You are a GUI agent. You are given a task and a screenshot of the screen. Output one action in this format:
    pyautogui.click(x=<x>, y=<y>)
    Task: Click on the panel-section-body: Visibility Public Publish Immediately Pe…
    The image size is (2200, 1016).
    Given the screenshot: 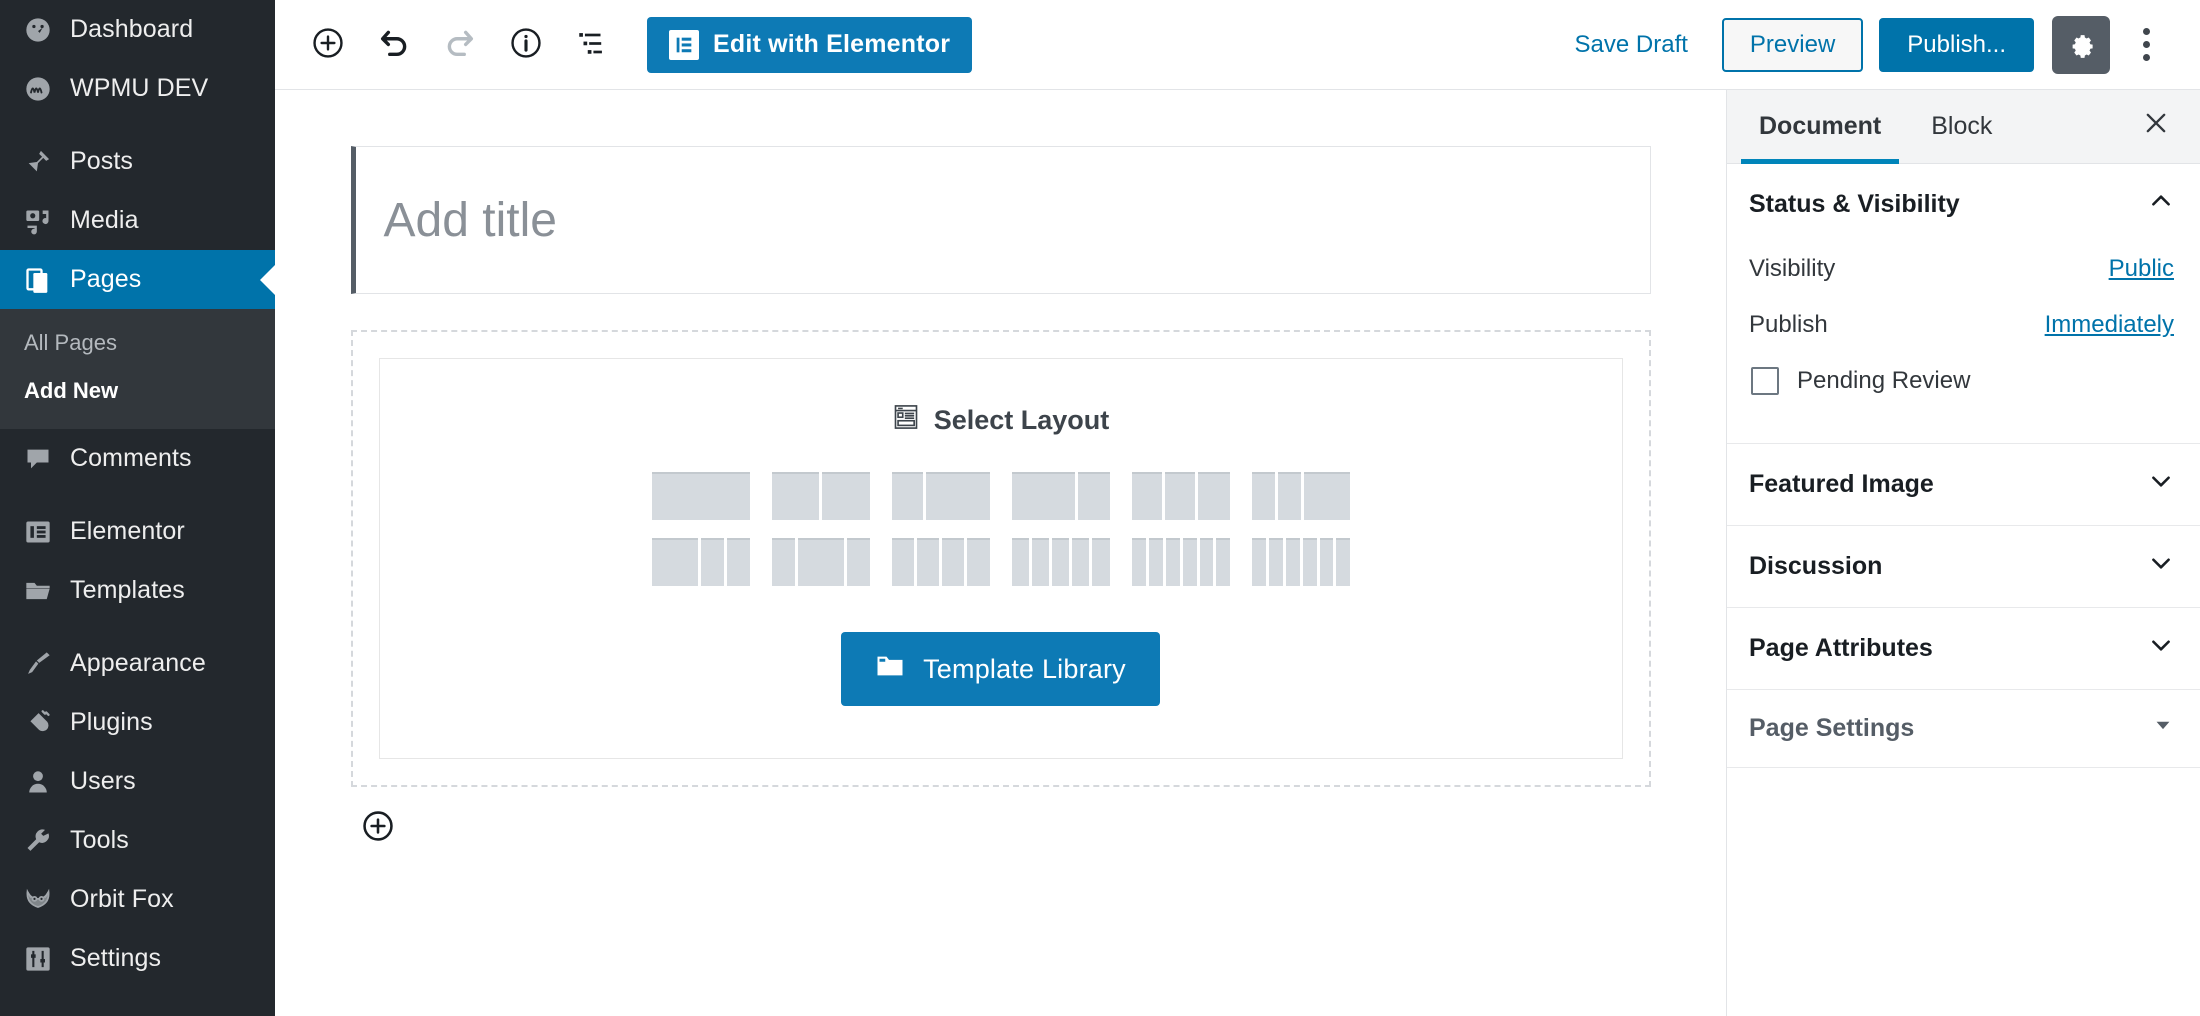 What is the action you would take?
    pyautogui.click(x=1963, y=344)
    